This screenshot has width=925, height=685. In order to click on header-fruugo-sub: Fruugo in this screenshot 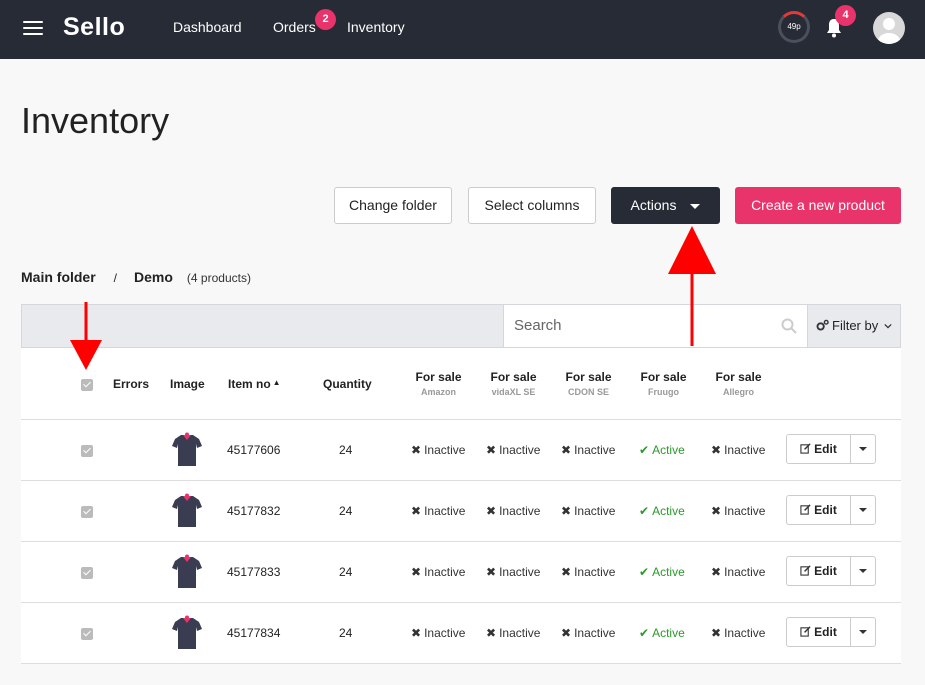, I will do `click(663, 392)`.